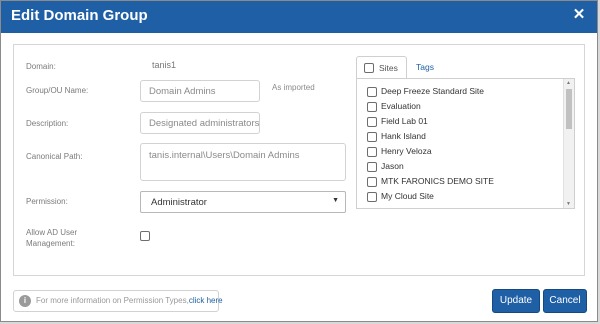 This screenshot has height=324, width=600. Describe the element at coordinates (404, 121) in the screenshot. I see `site-name: Field Lab 01` at that location.